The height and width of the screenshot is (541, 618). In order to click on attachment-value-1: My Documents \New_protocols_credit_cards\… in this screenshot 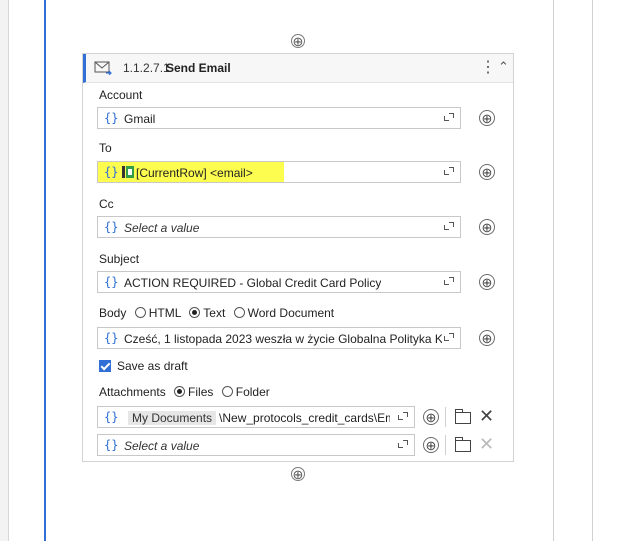, I will do `click(259, 418)`.